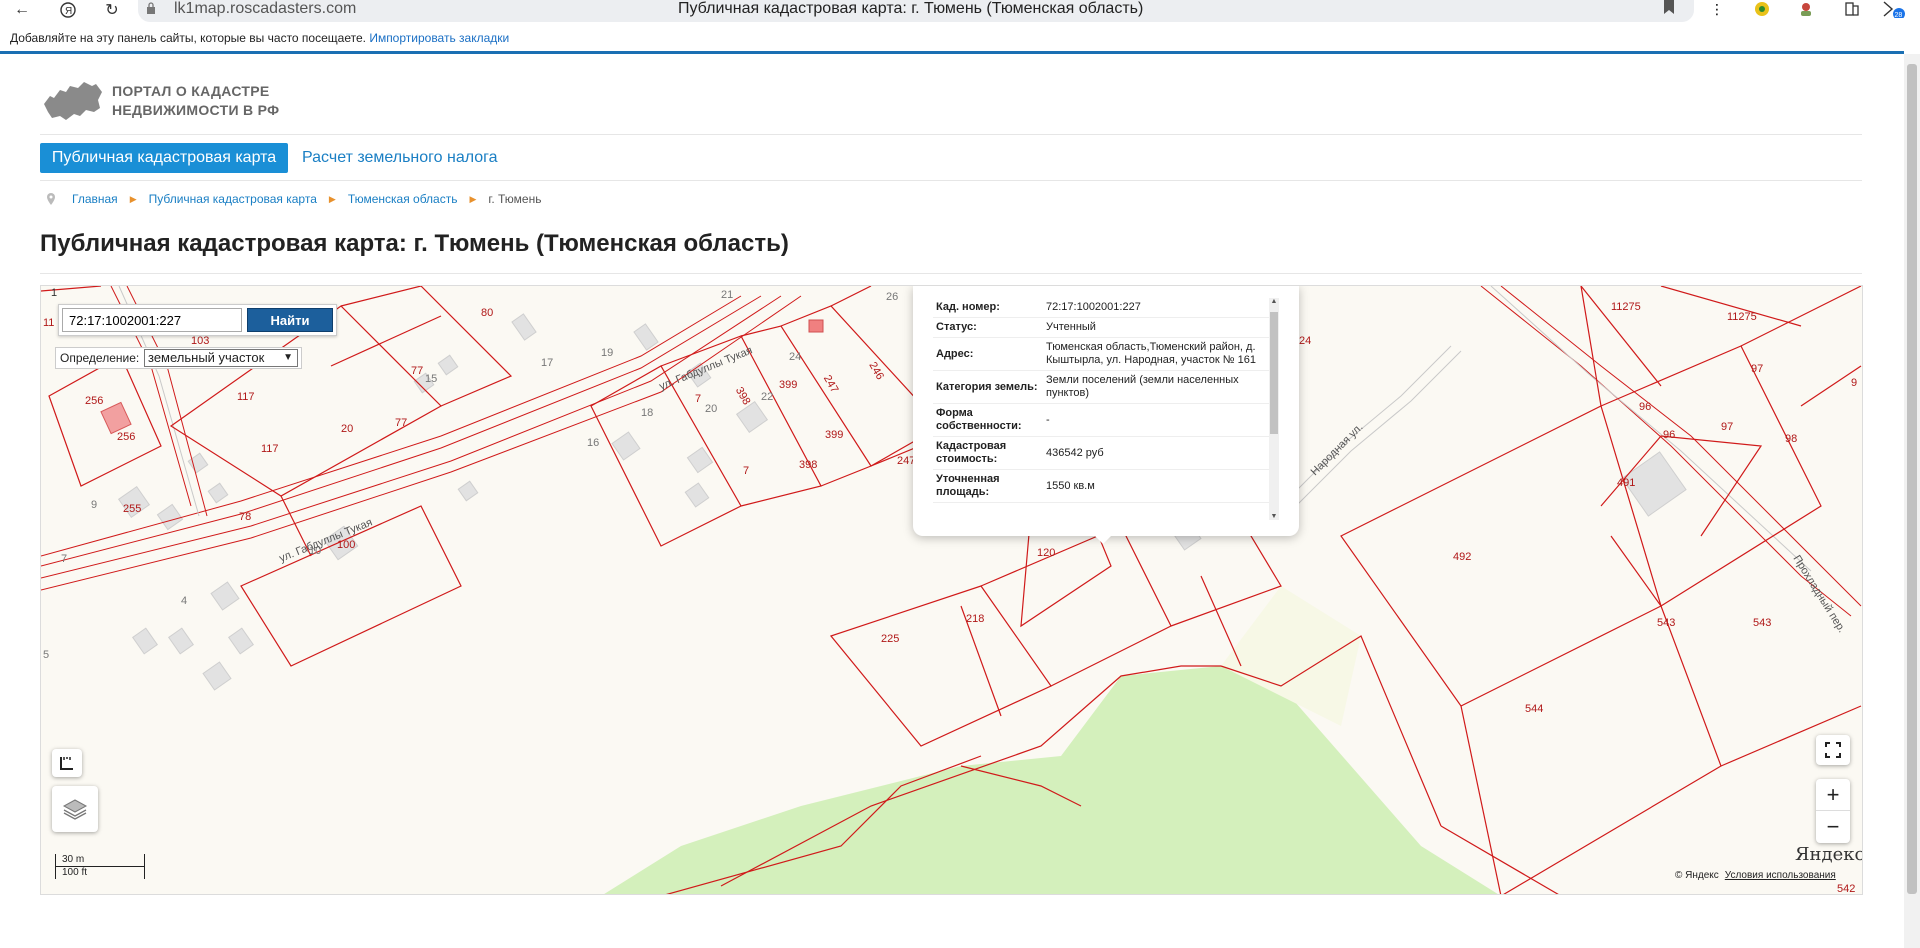 Image resolution: width=1920 pixels, height=948 pixels. I want to click on breadcrumb-home: Главная, so click(95, 199).